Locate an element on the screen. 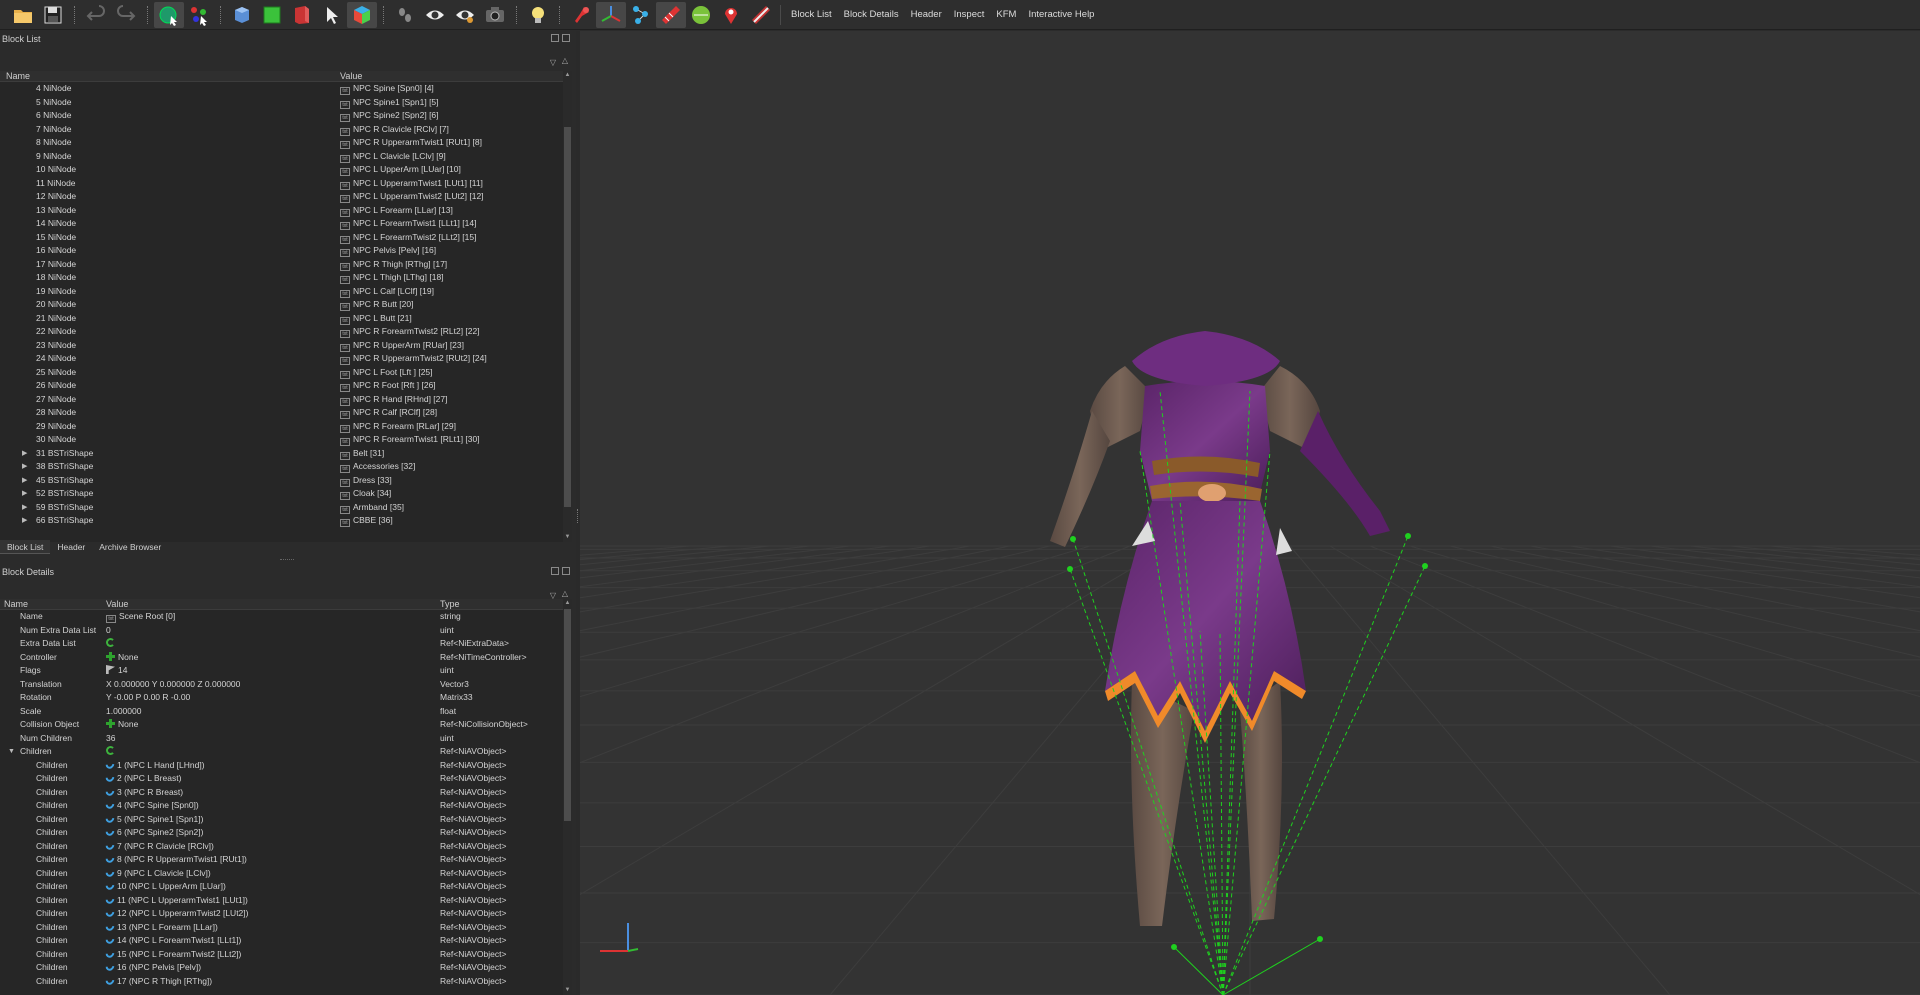 This screenshot has width=1920, height=995. view-user-button is located at coordinates (332, 15).